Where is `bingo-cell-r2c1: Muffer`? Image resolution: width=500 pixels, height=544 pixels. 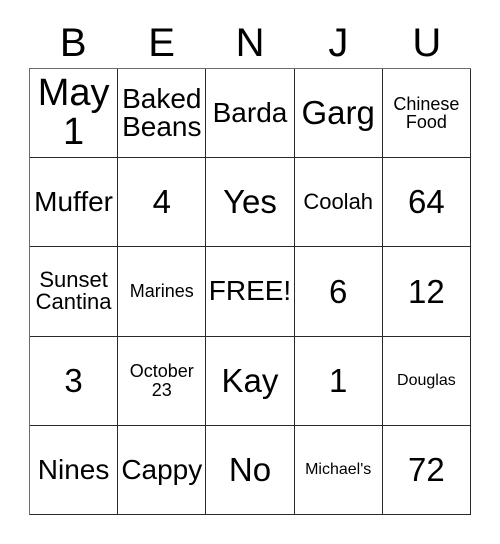 bingo-cell-r2c1: Muffer is located at coordinates (74, 203).